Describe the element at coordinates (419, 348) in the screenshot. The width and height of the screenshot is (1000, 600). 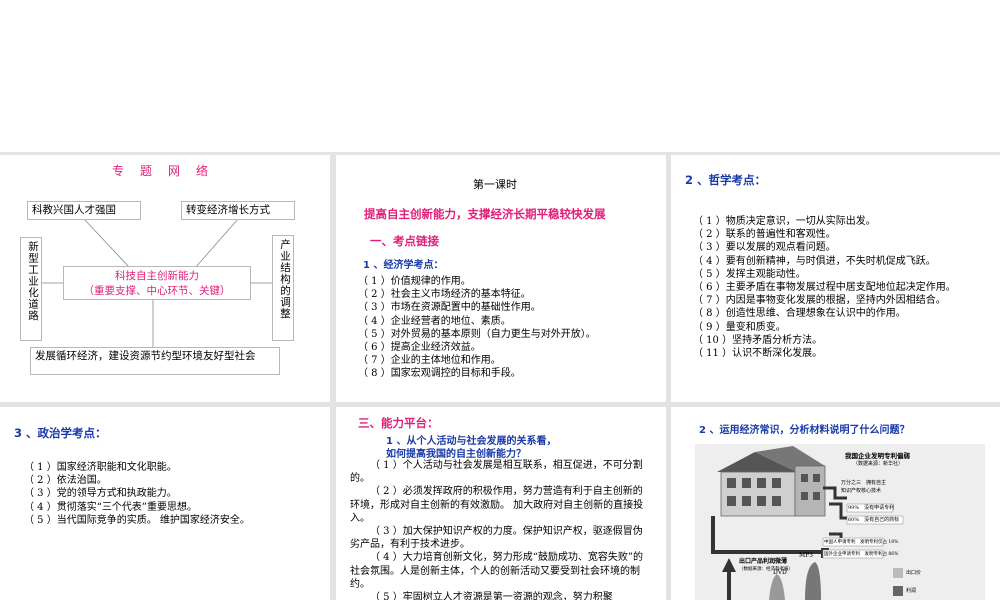
I see `list-item: （ 6 ）提高企业经济效益。` at that location.